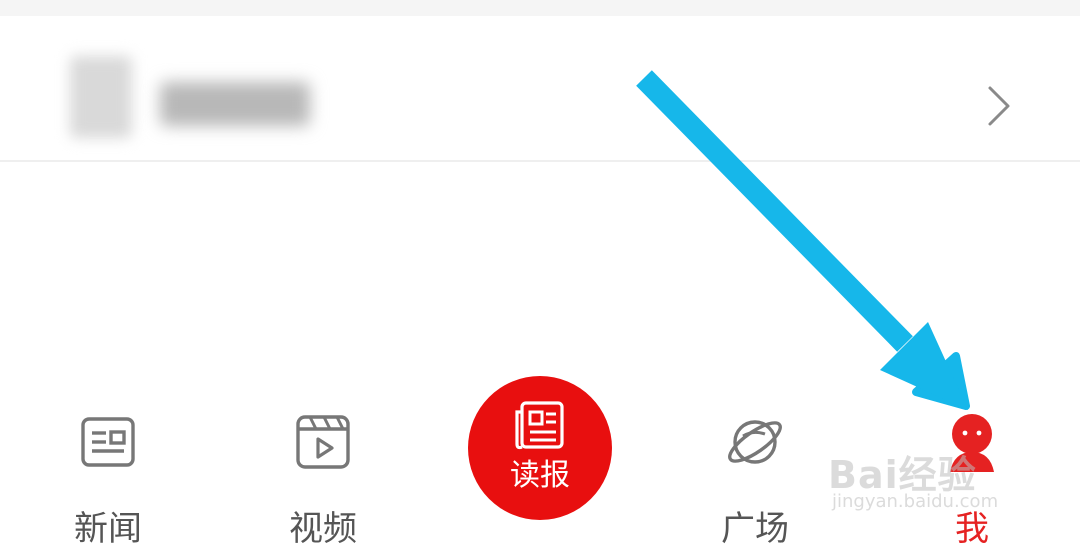  What do you see at coordinates (540, 161) in the screenshot?
I see `divider` at bounding box center [540, 161].